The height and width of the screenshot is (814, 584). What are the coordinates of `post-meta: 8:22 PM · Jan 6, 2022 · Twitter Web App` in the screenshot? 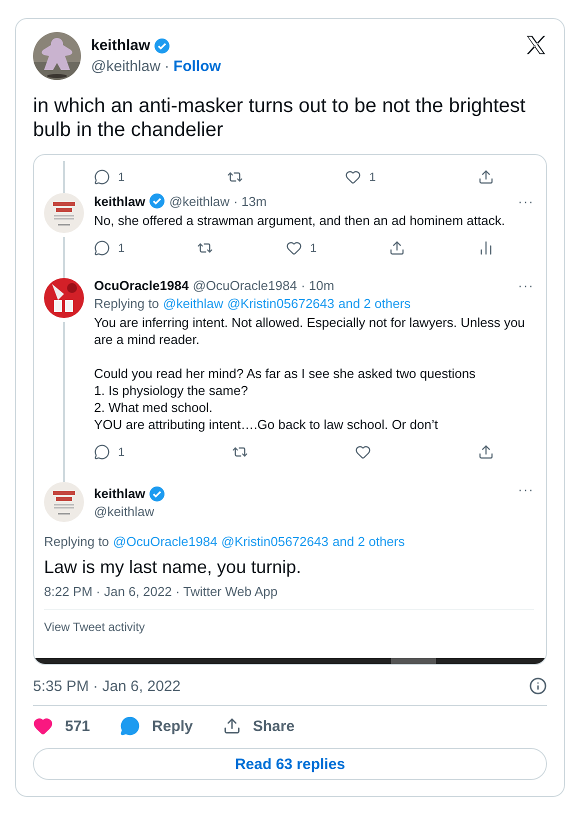 It's located at (161, 591).